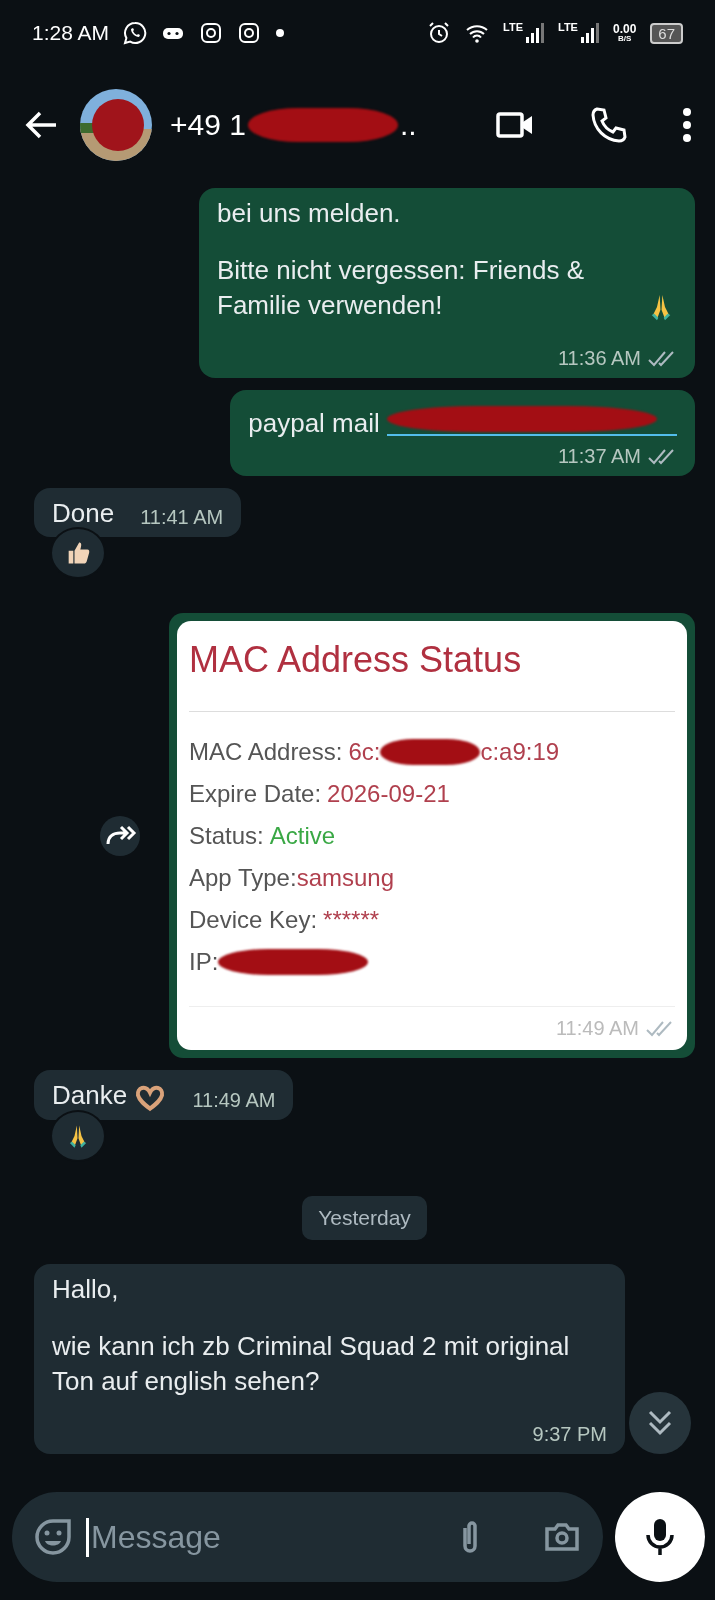 The height and width of the screenshot is (1600, 715). What do you see at coordinates (666, 33) in the screenshot?
I see `battery-indicator: 67` at bounding box center [666, 33].